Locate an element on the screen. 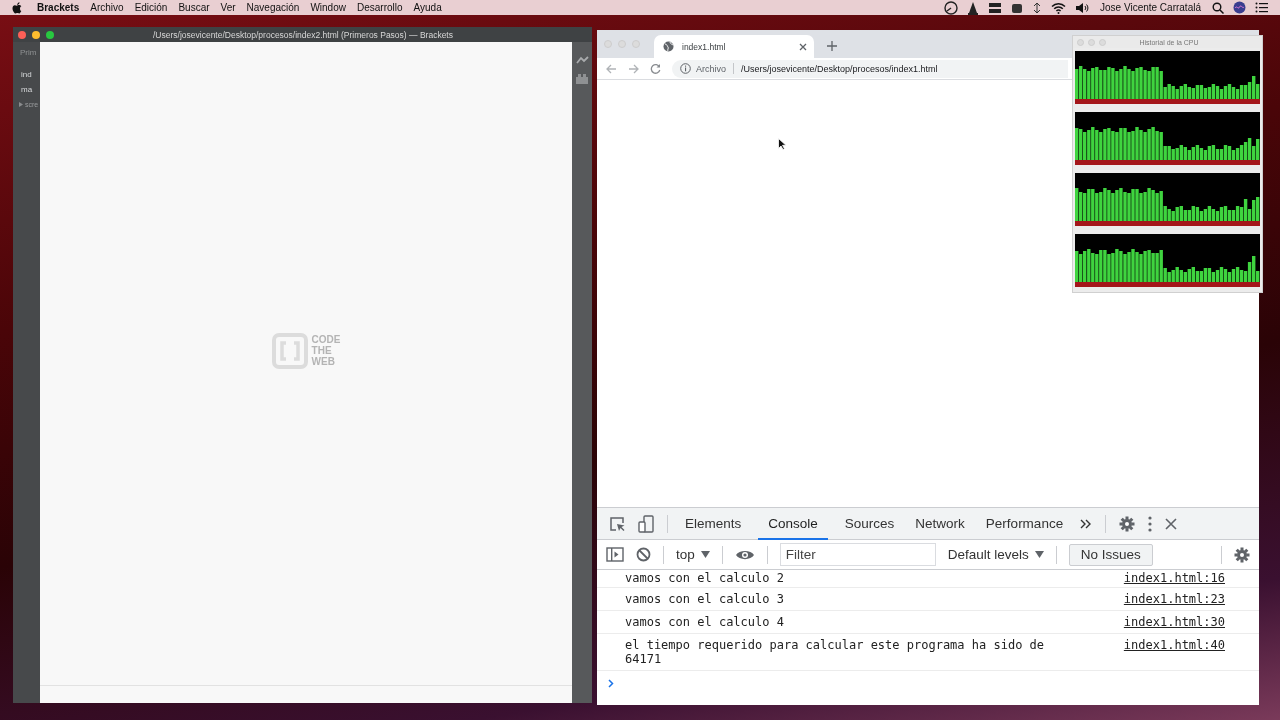  menu-item: Buscar is located at coordinates (194, 7).